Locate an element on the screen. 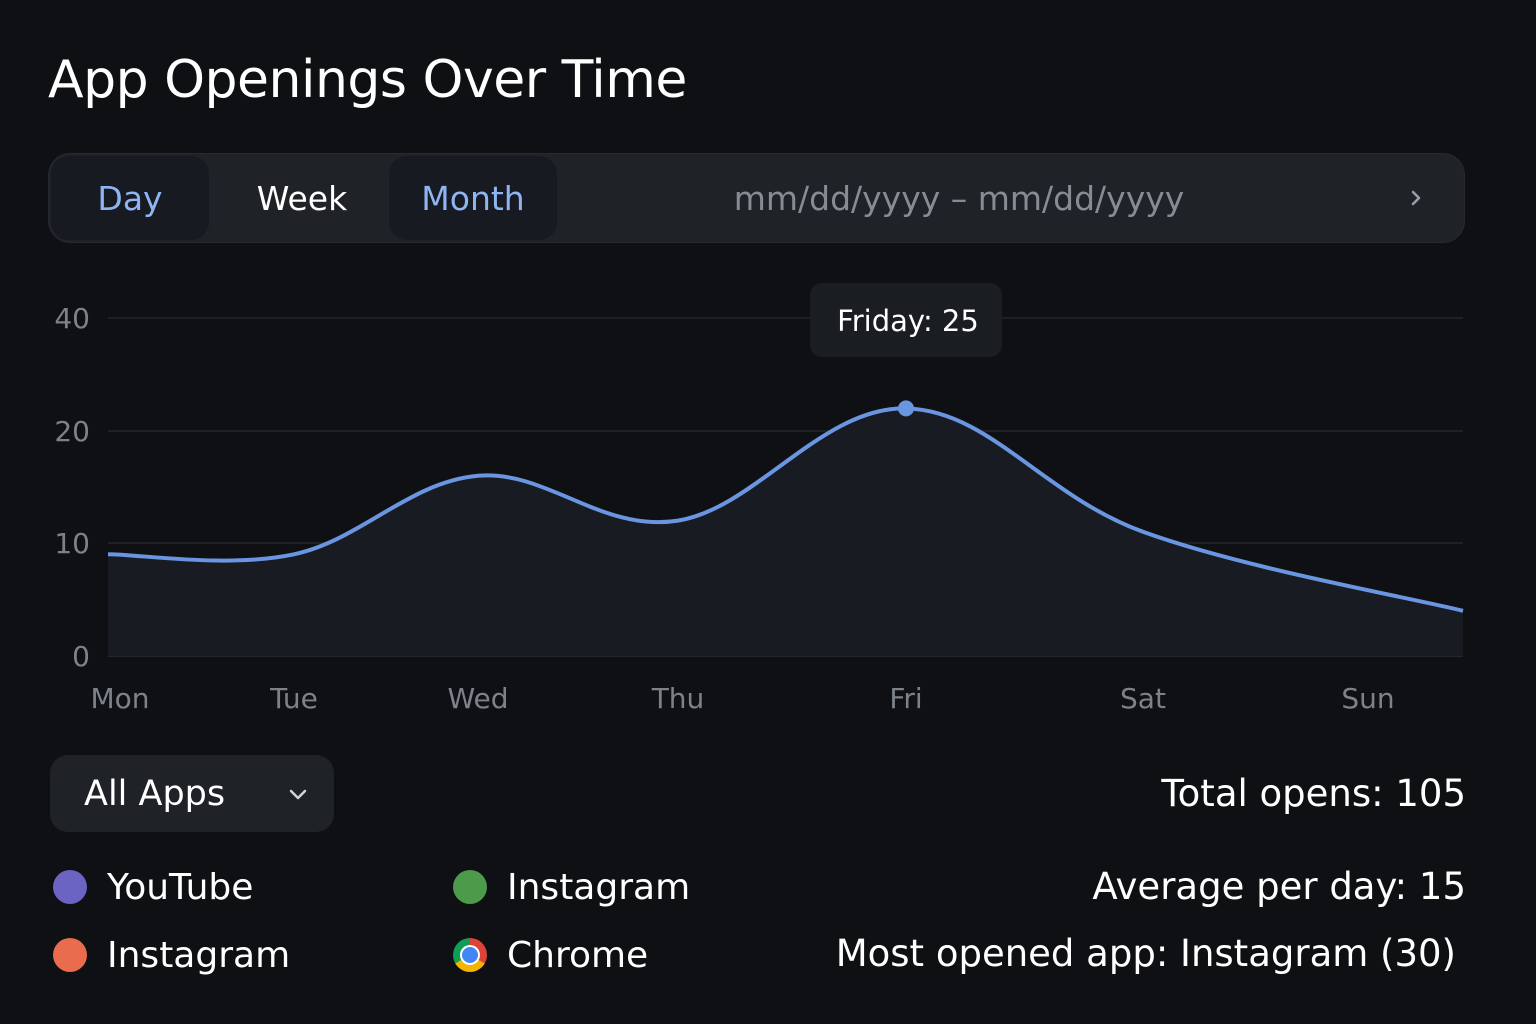  x-tick-label: Mon is located at coordinates (119, 698).